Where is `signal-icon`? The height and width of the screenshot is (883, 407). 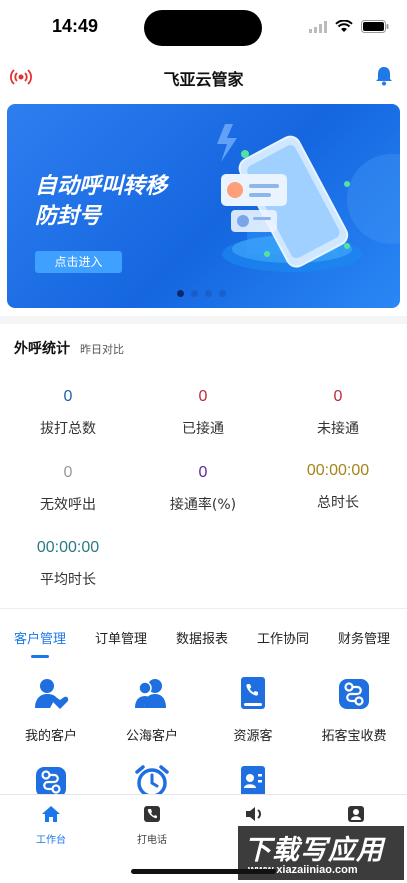 signal-icon is located at coordinates (318, 26).